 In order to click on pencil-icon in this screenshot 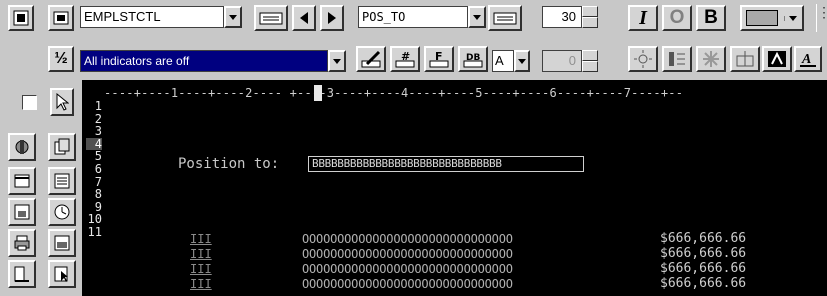, I will do `click(371, 59)`.